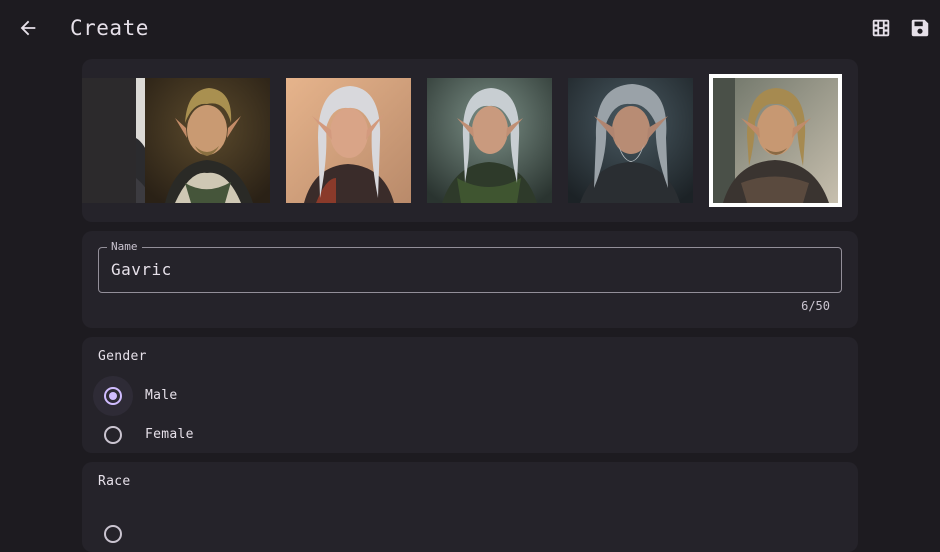  I want to click on radio-option-female: Female, so click(248, 435).